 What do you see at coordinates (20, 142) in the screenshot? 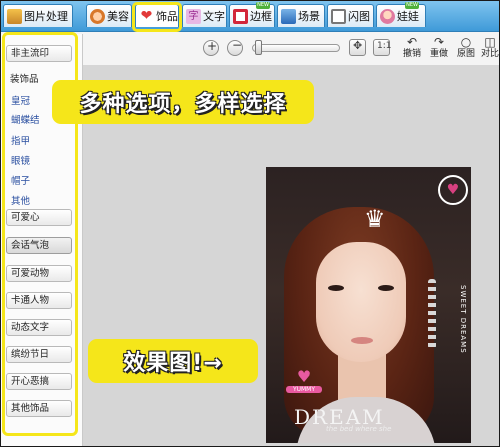
I see `sub-item-nail: 指甲` at bounding box center [20, 142].